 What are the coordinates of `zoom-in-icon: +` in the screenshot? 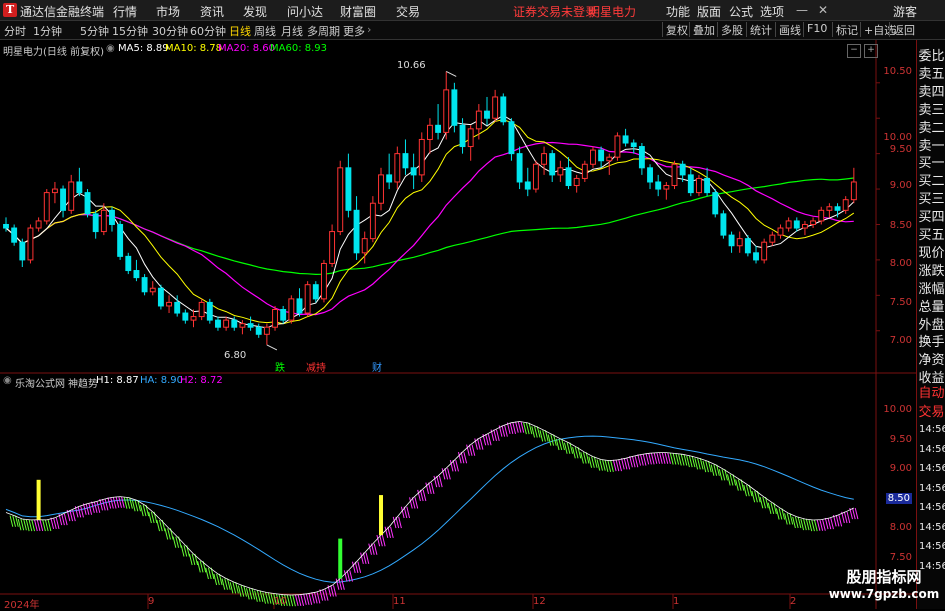 It's located at (871, 51).